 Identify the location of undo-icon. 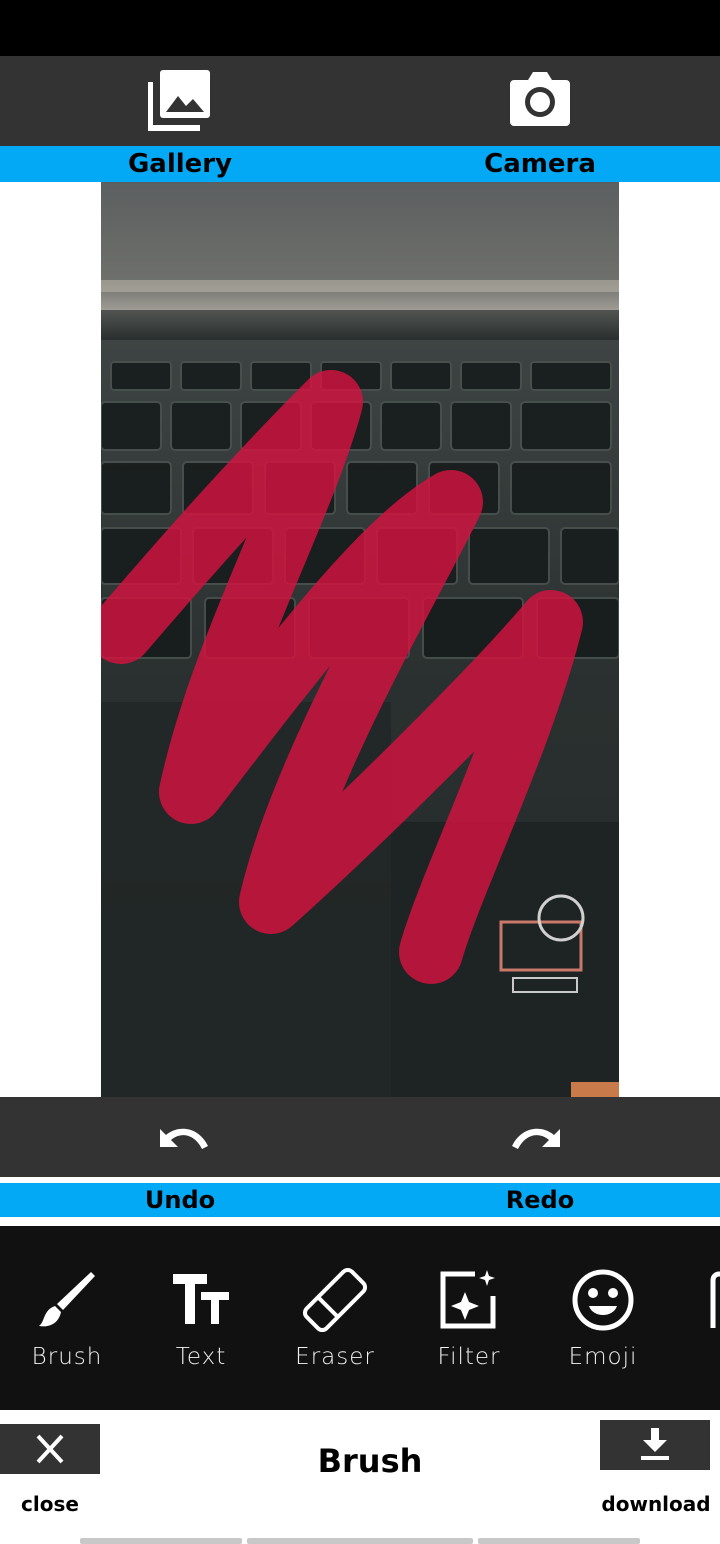
(184, 1138).